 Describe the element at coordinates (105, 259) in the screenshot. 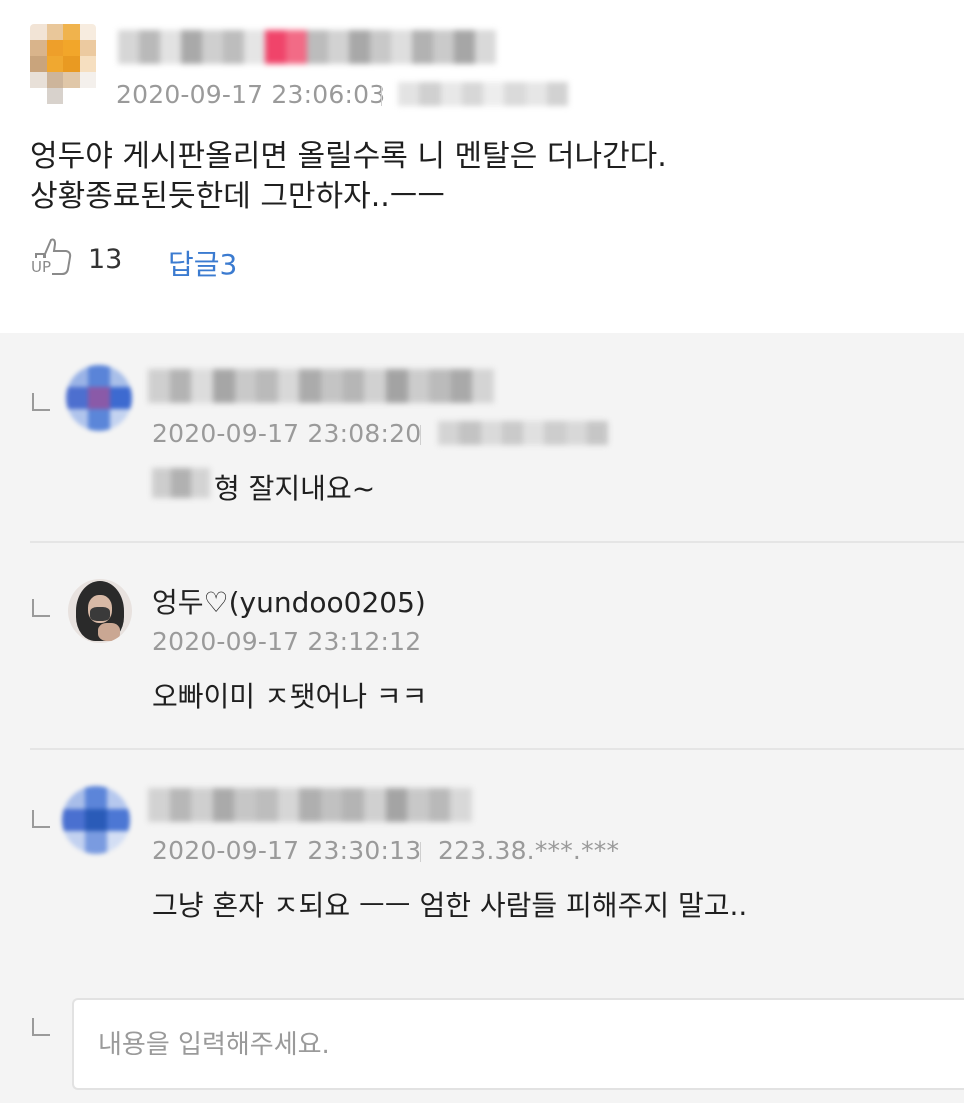

I see `up-count: 13` at that location.